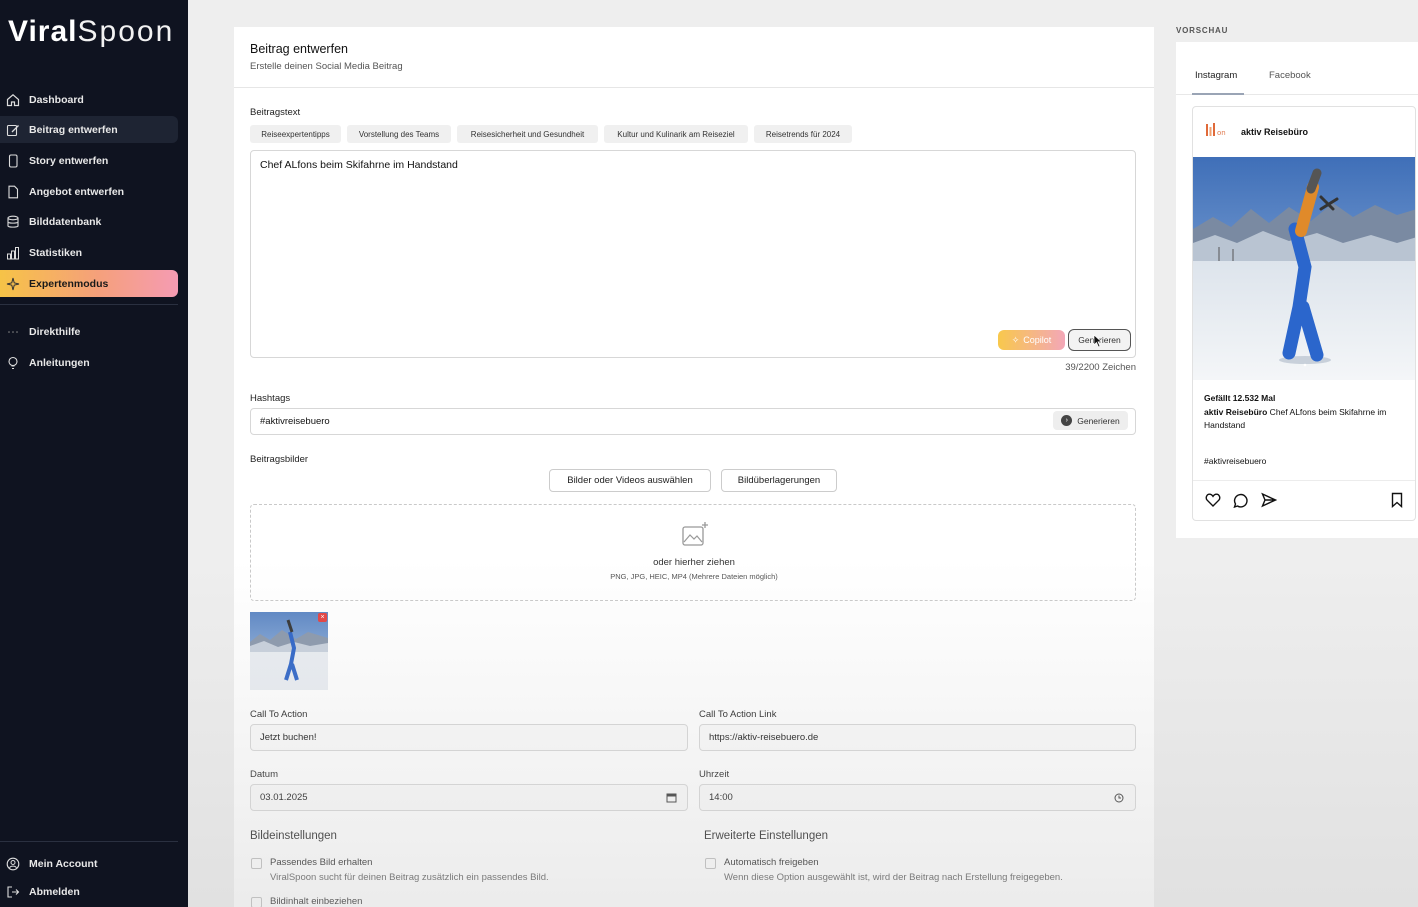  What do you see at coordinates (1098, 420) in the screenshot?
I see `generate-label: Generieren` at bounding box center [1098, 420].